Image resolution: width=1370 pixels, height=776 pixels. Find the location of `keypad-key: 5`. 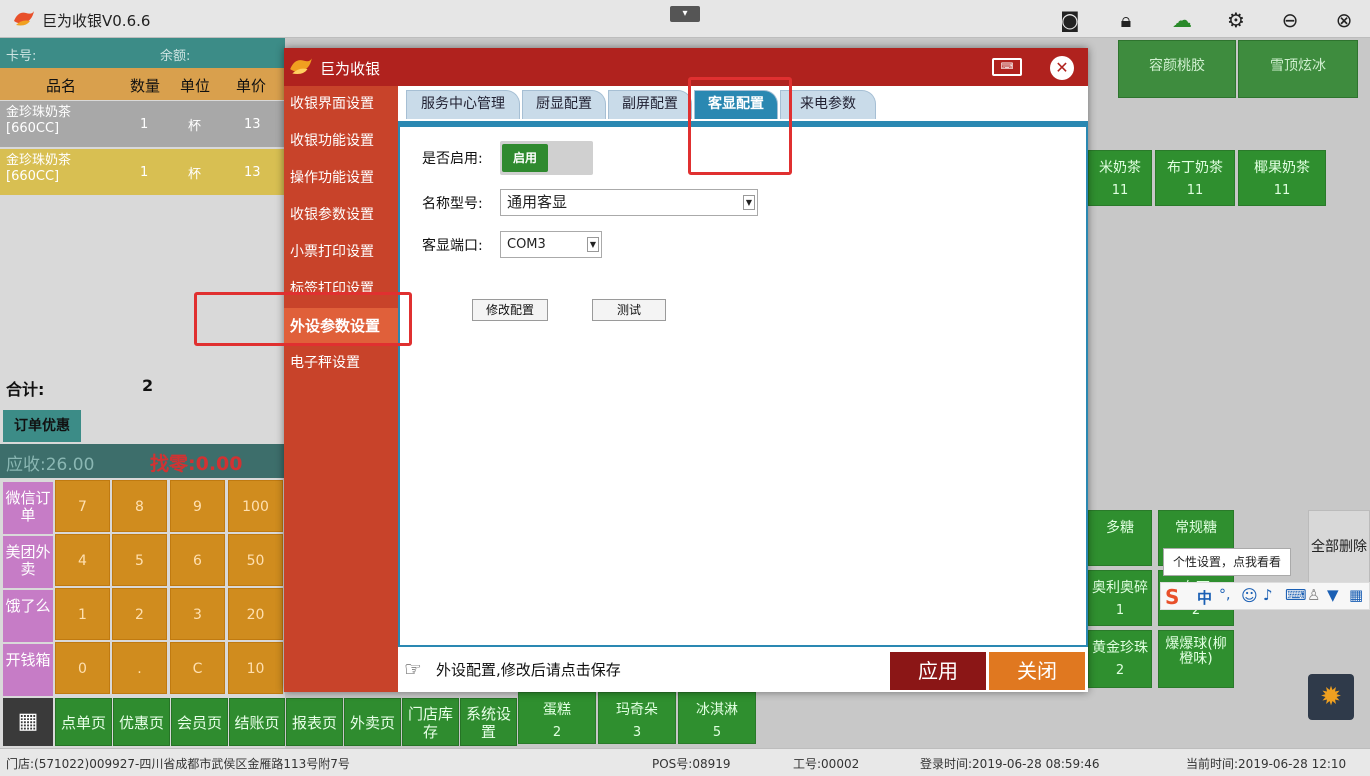

keypad-key: 5 is located at coordinates (139, 560).